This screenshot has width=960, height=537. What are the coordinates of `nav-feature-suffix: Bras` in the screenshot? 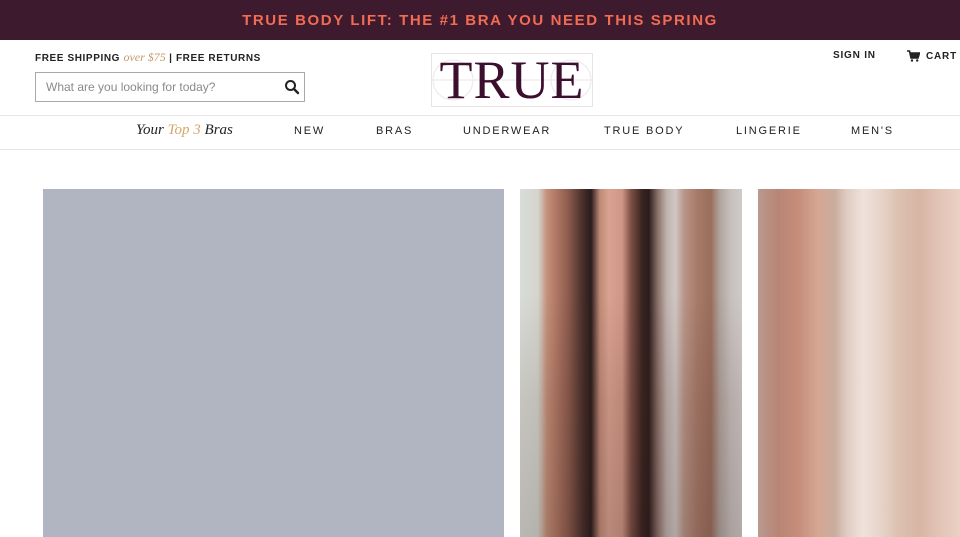 It's located at (218, 130).